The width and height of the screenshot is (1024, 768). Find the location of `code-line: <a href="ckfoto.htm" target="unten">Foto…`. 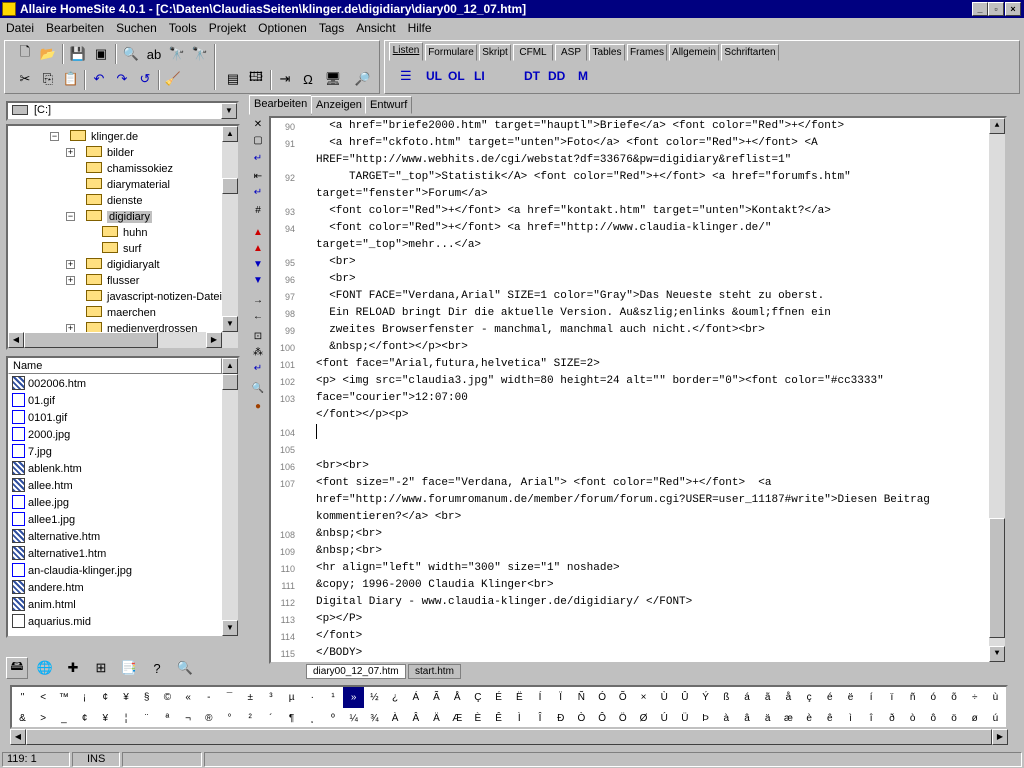

code-line: <a href="ckfoto.htm" target="unten">Foto… is located at coordinates (567, 143).